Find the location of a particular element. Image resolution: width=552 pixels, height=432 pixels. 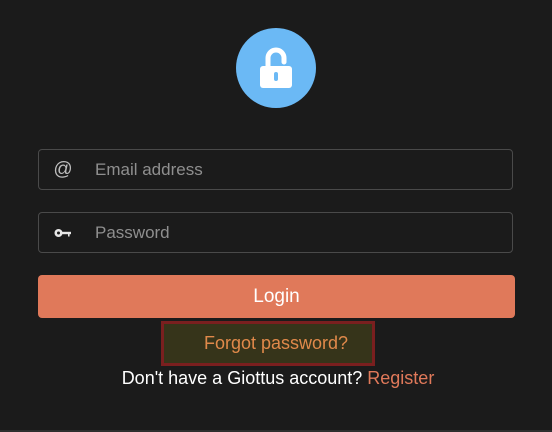

key-icon is located at coordinates (63, 232).